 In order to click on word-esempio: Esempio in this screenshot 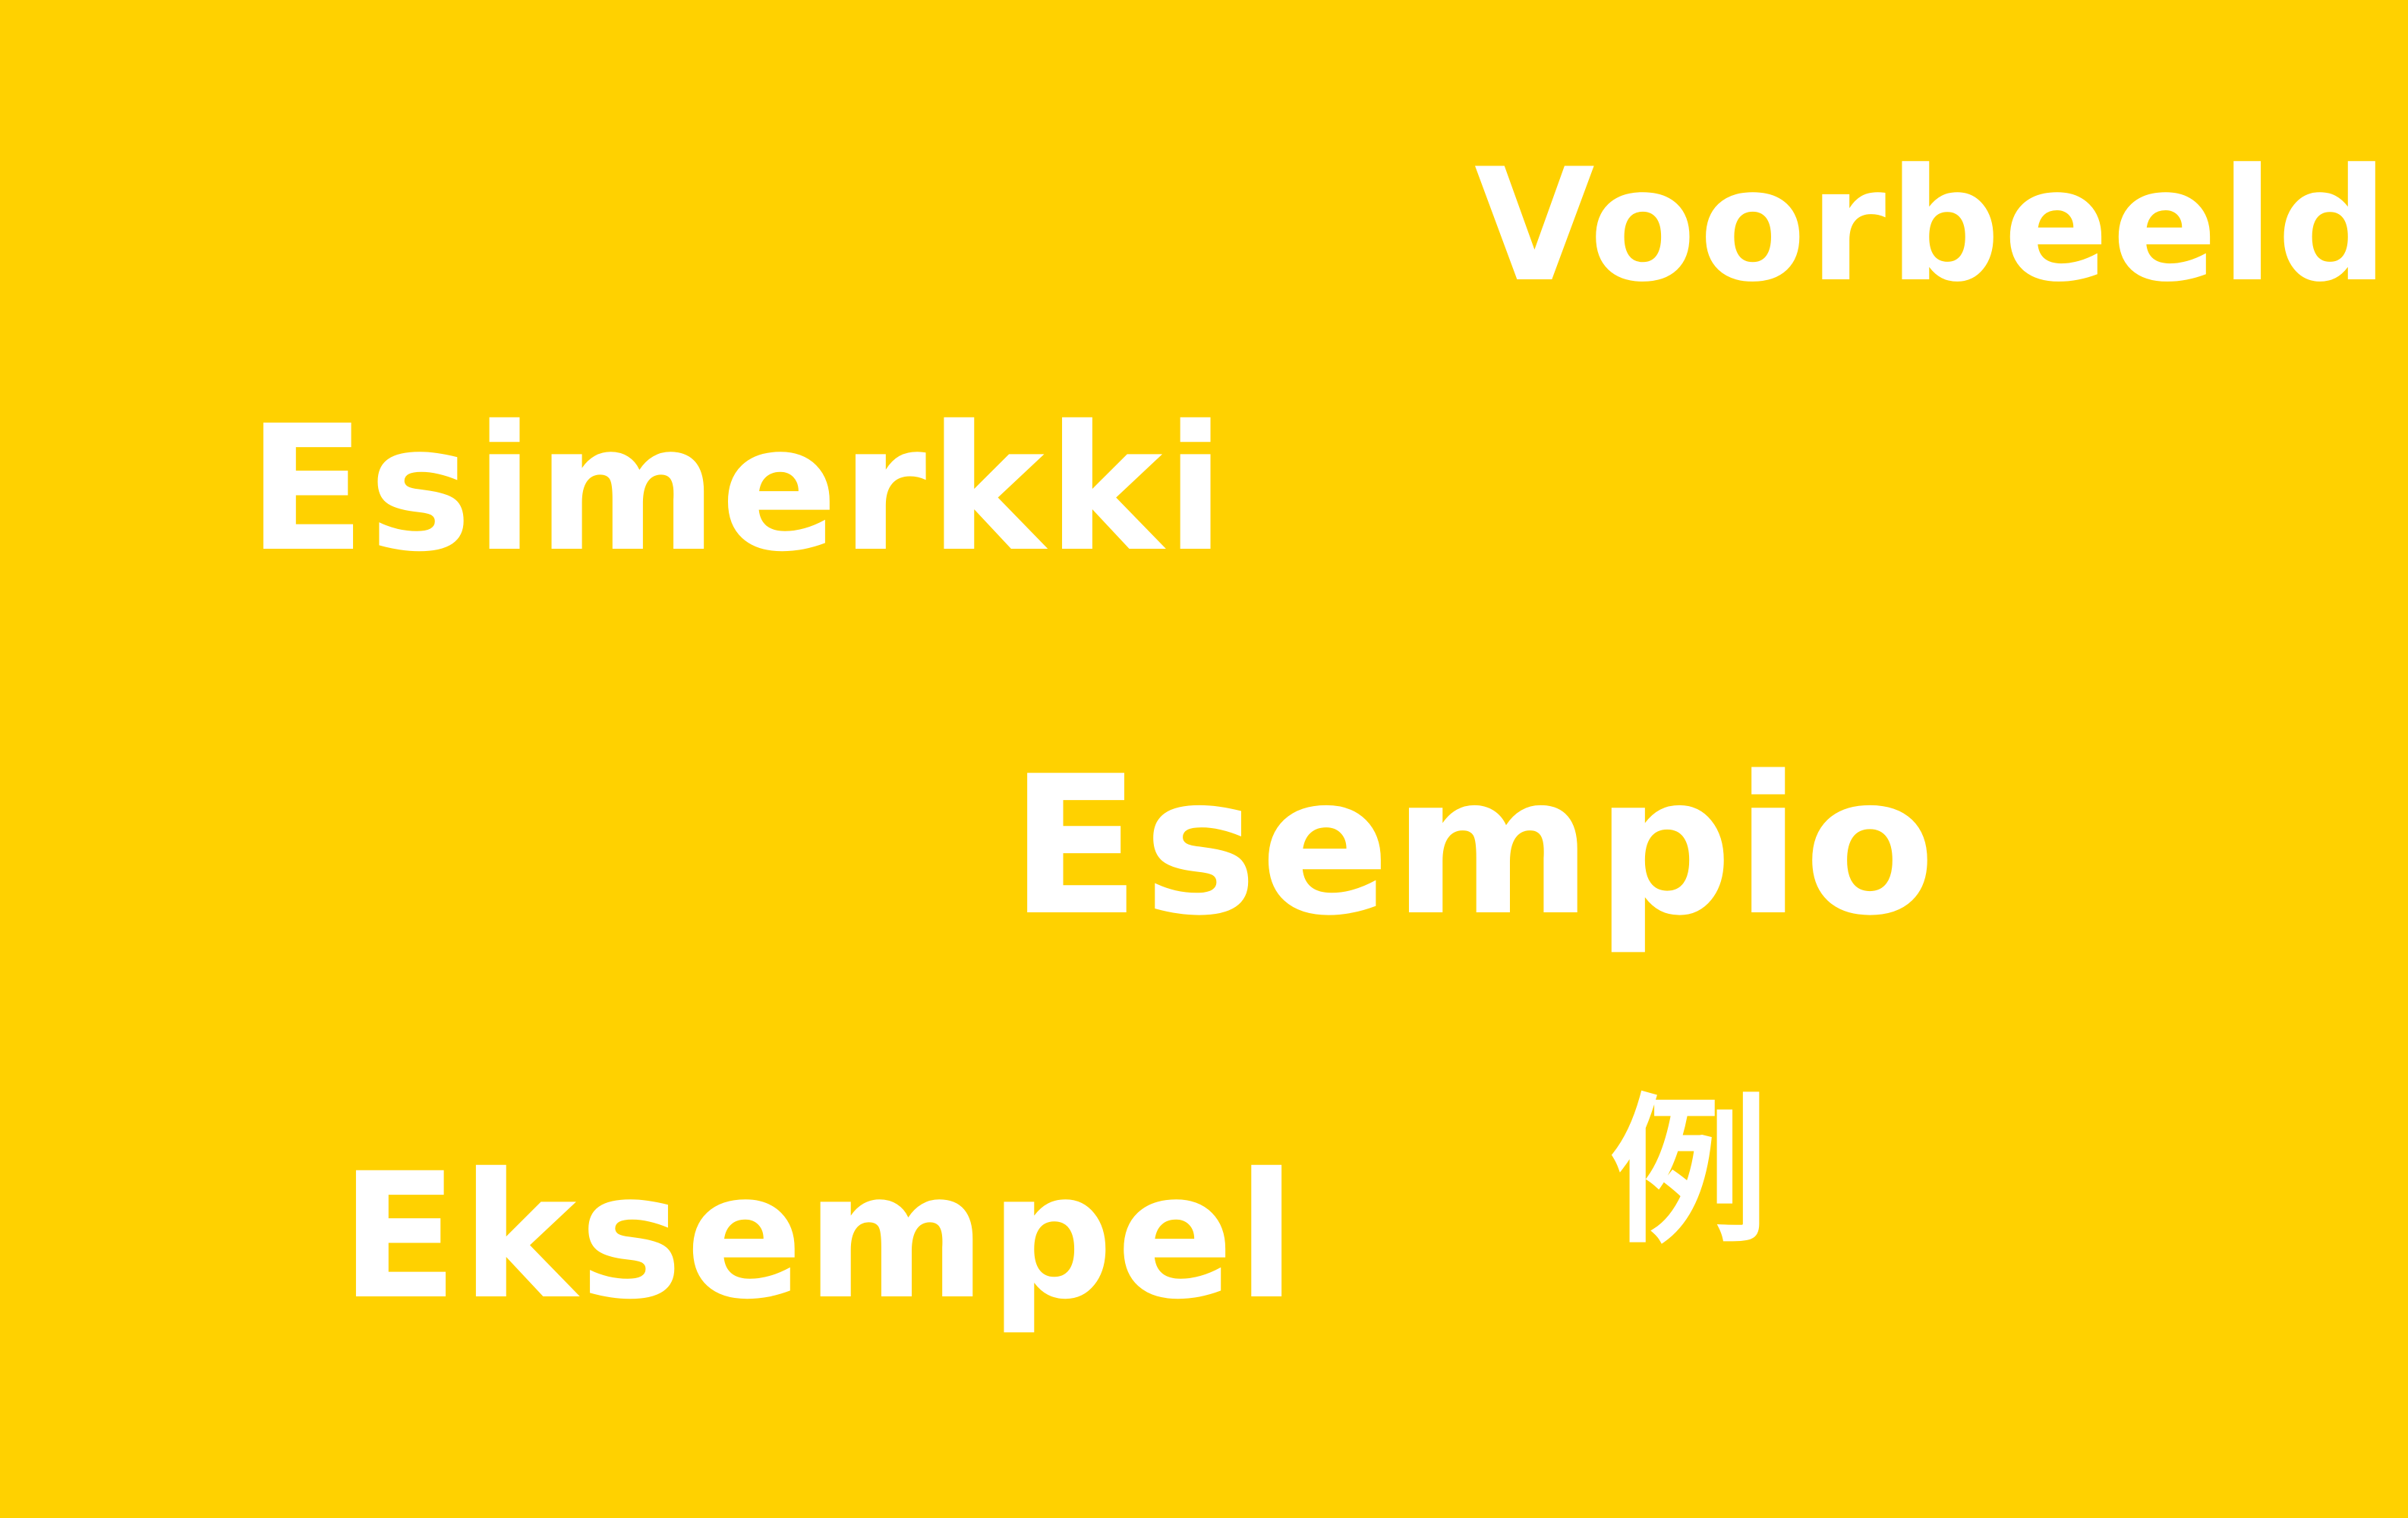, I will do `click(1474, 846)`.